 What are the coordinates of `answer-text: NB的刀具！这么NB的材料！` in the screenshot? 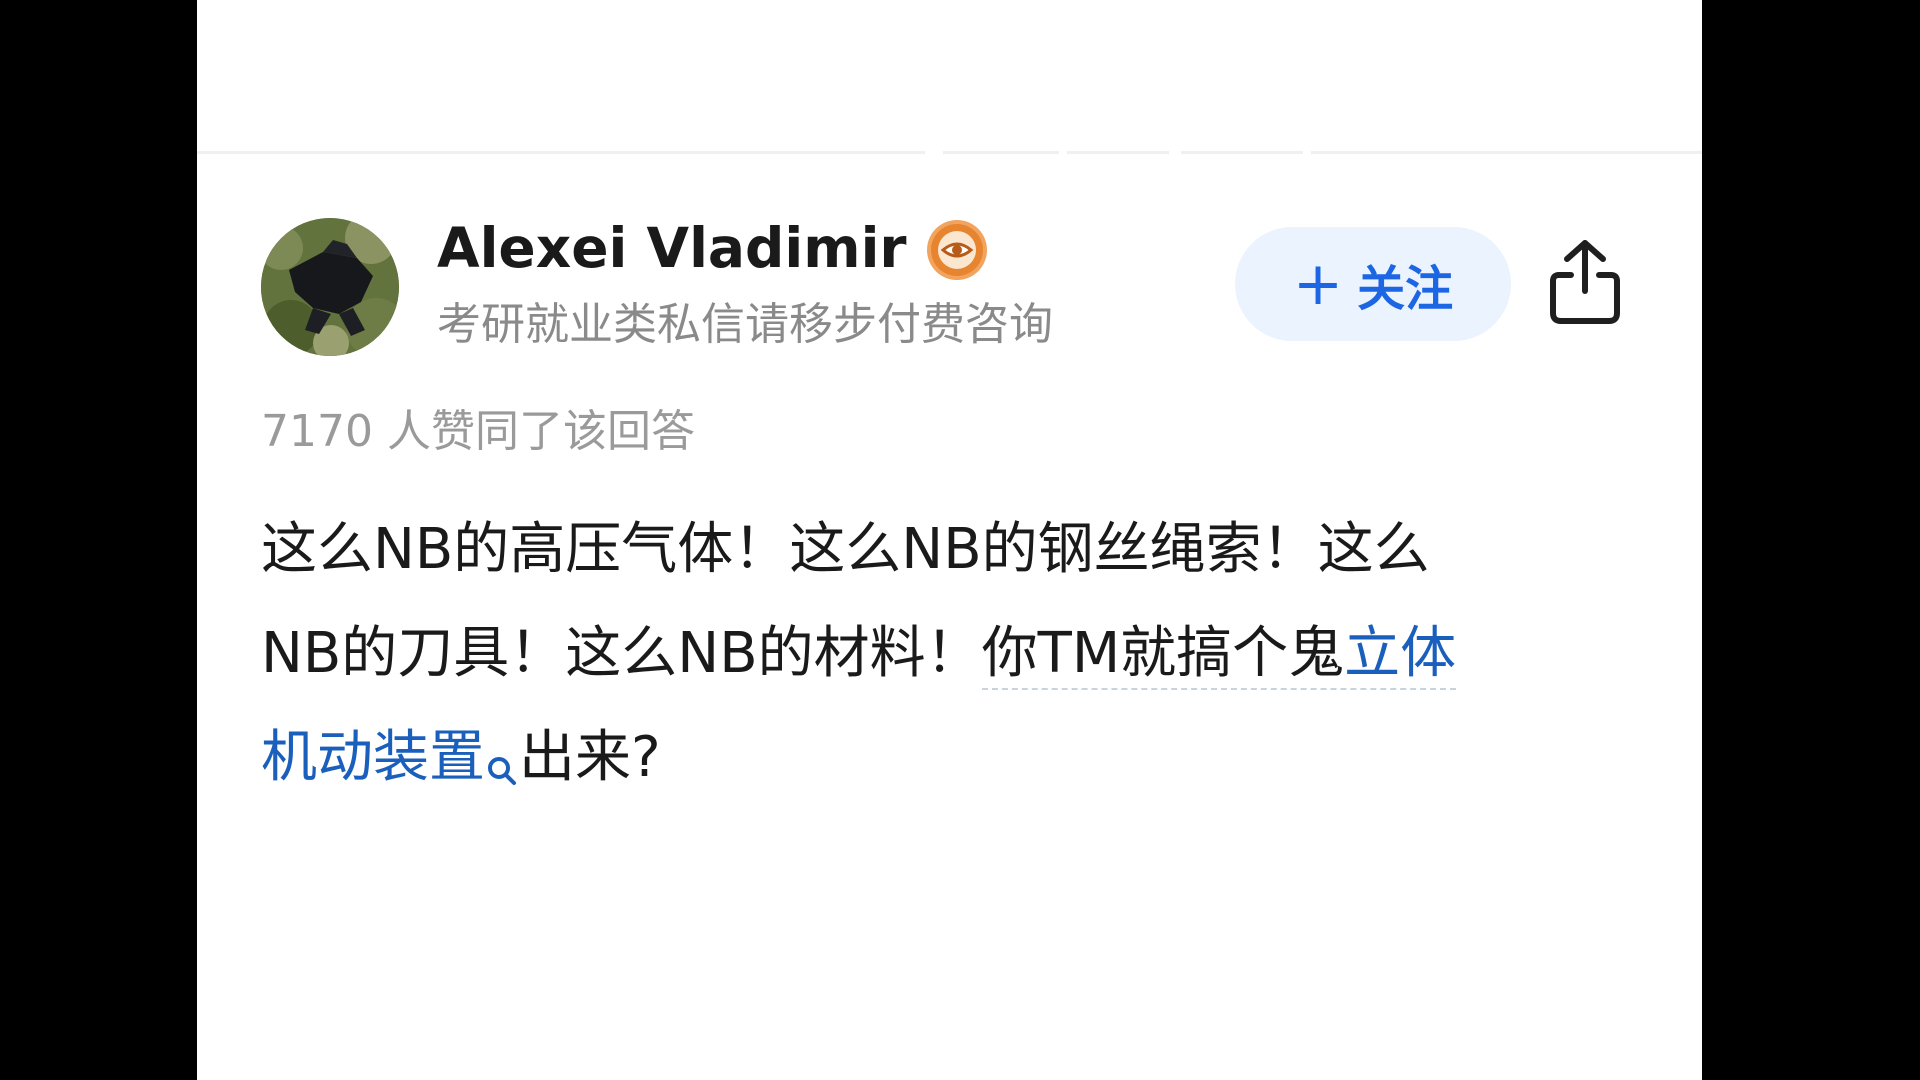 It's located at (621, 653).